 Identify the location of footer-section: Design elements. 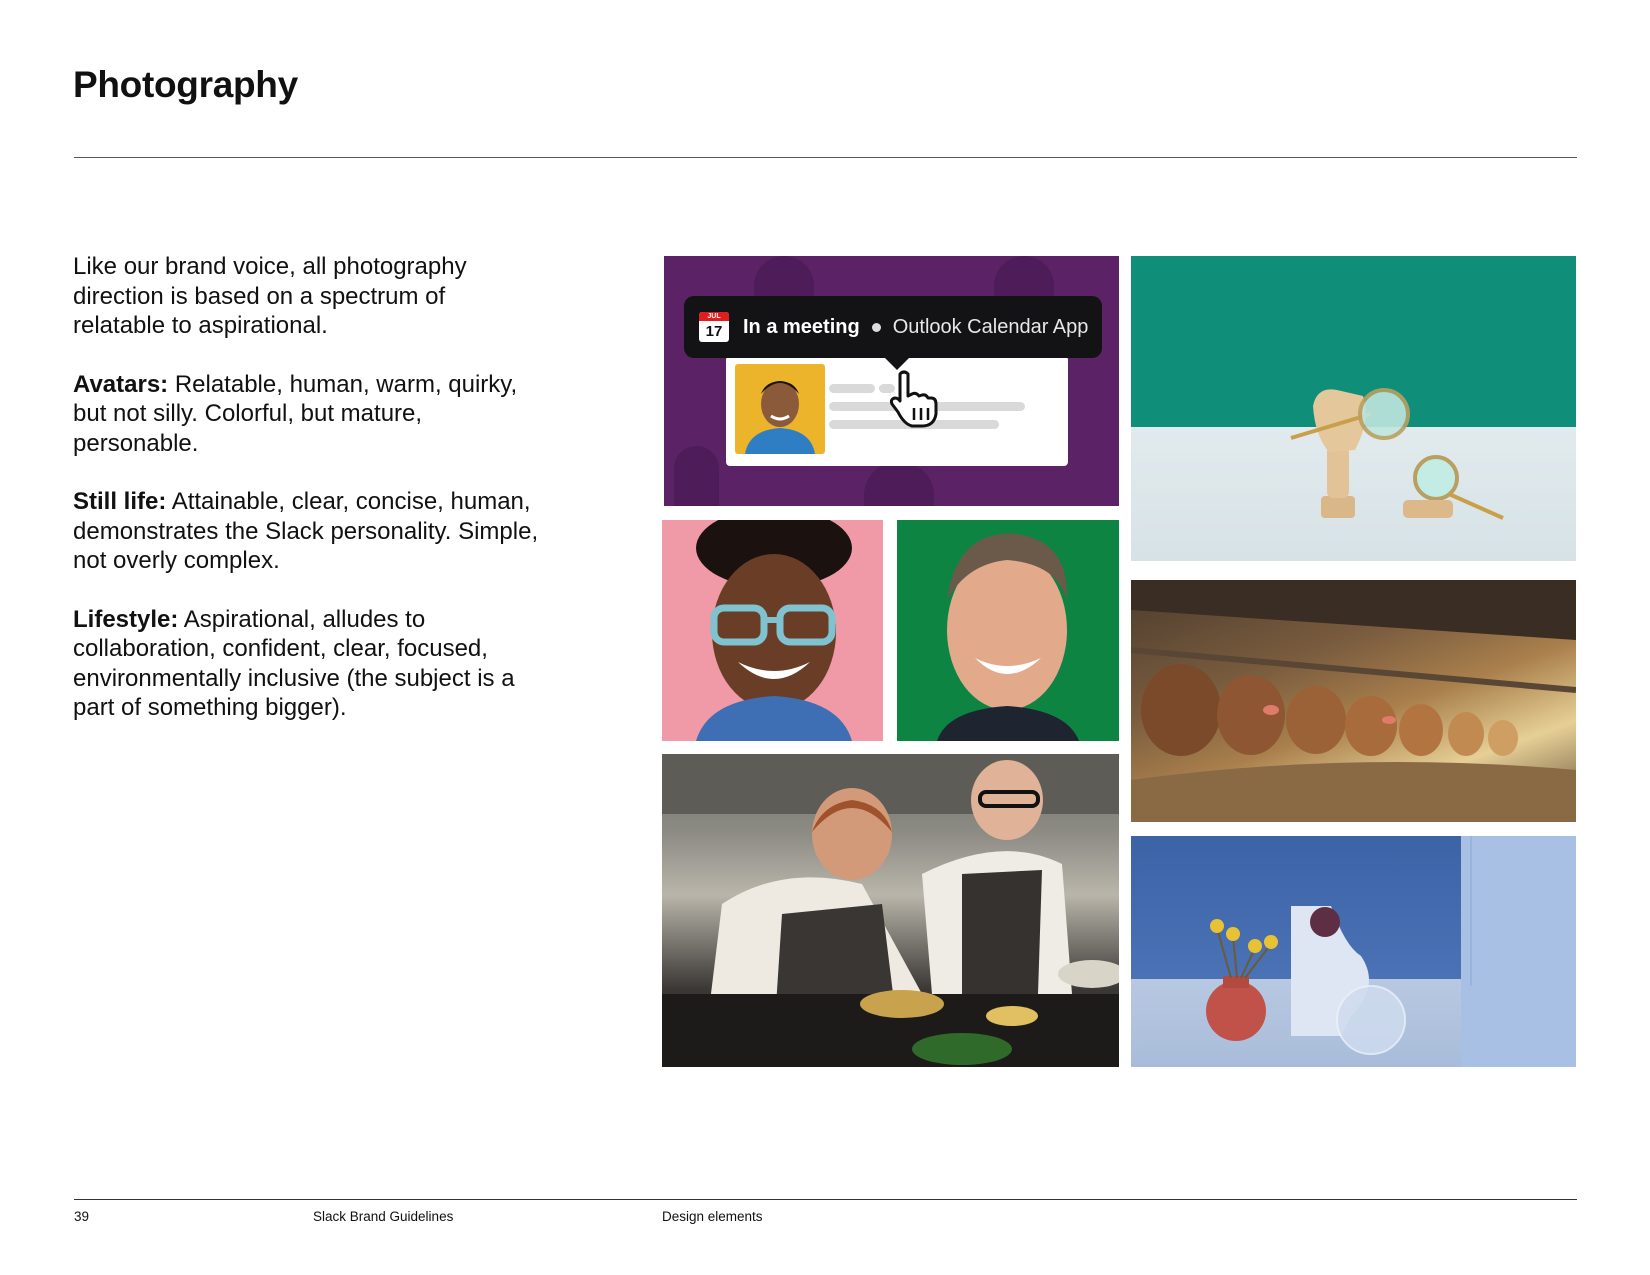
(712, 1216).